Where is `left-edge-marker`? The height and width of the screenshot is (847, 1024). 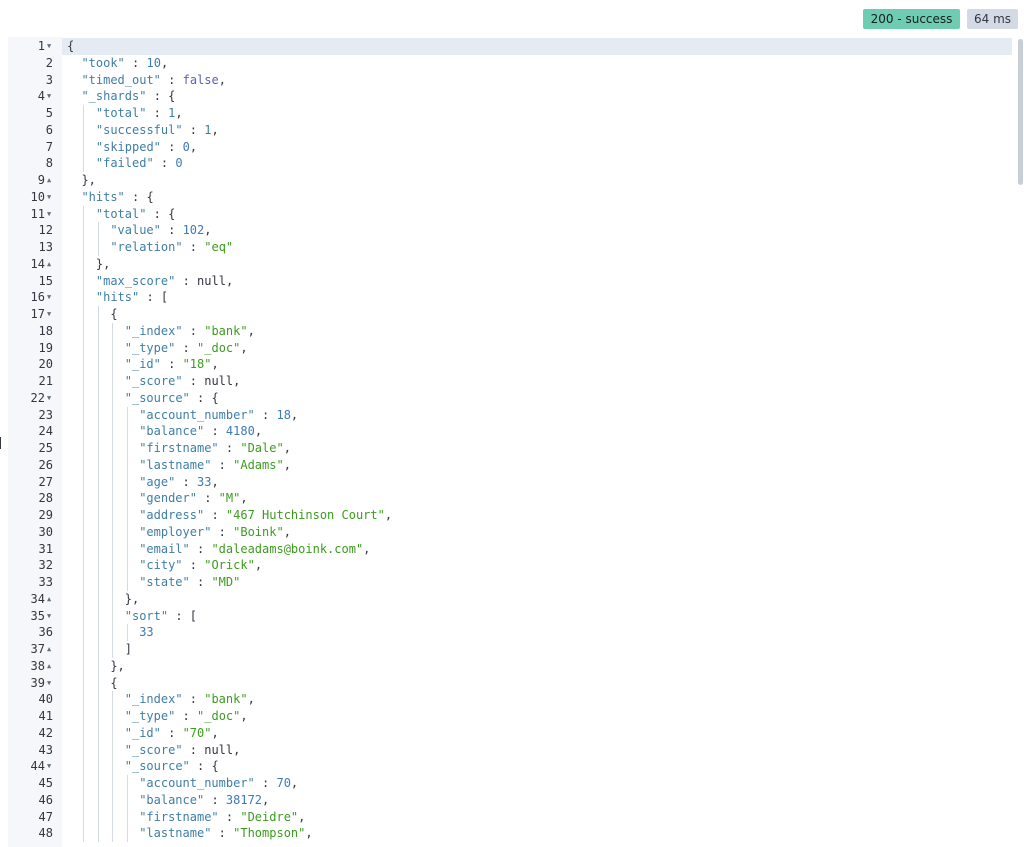 left-edge-marker is located at coordinates (0, 443).